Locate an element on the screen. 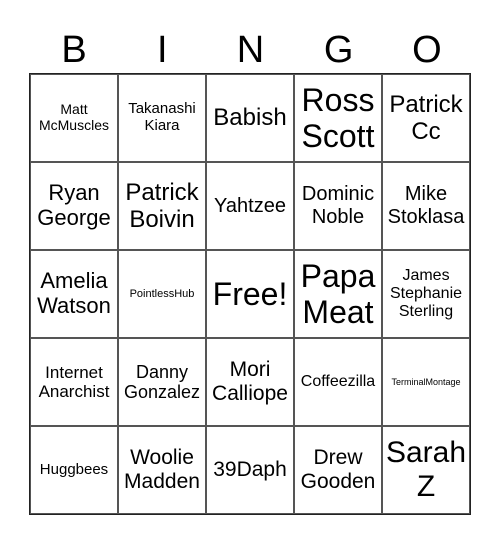 The height and width of the screenshot is (544, 500). bingo-cell-label: Free! is located at coordinates (250, 293).